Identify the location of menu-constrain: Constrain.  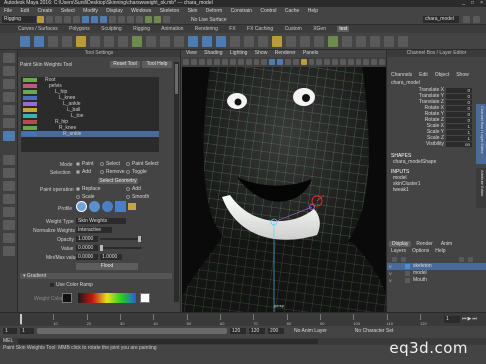
(241, 11).